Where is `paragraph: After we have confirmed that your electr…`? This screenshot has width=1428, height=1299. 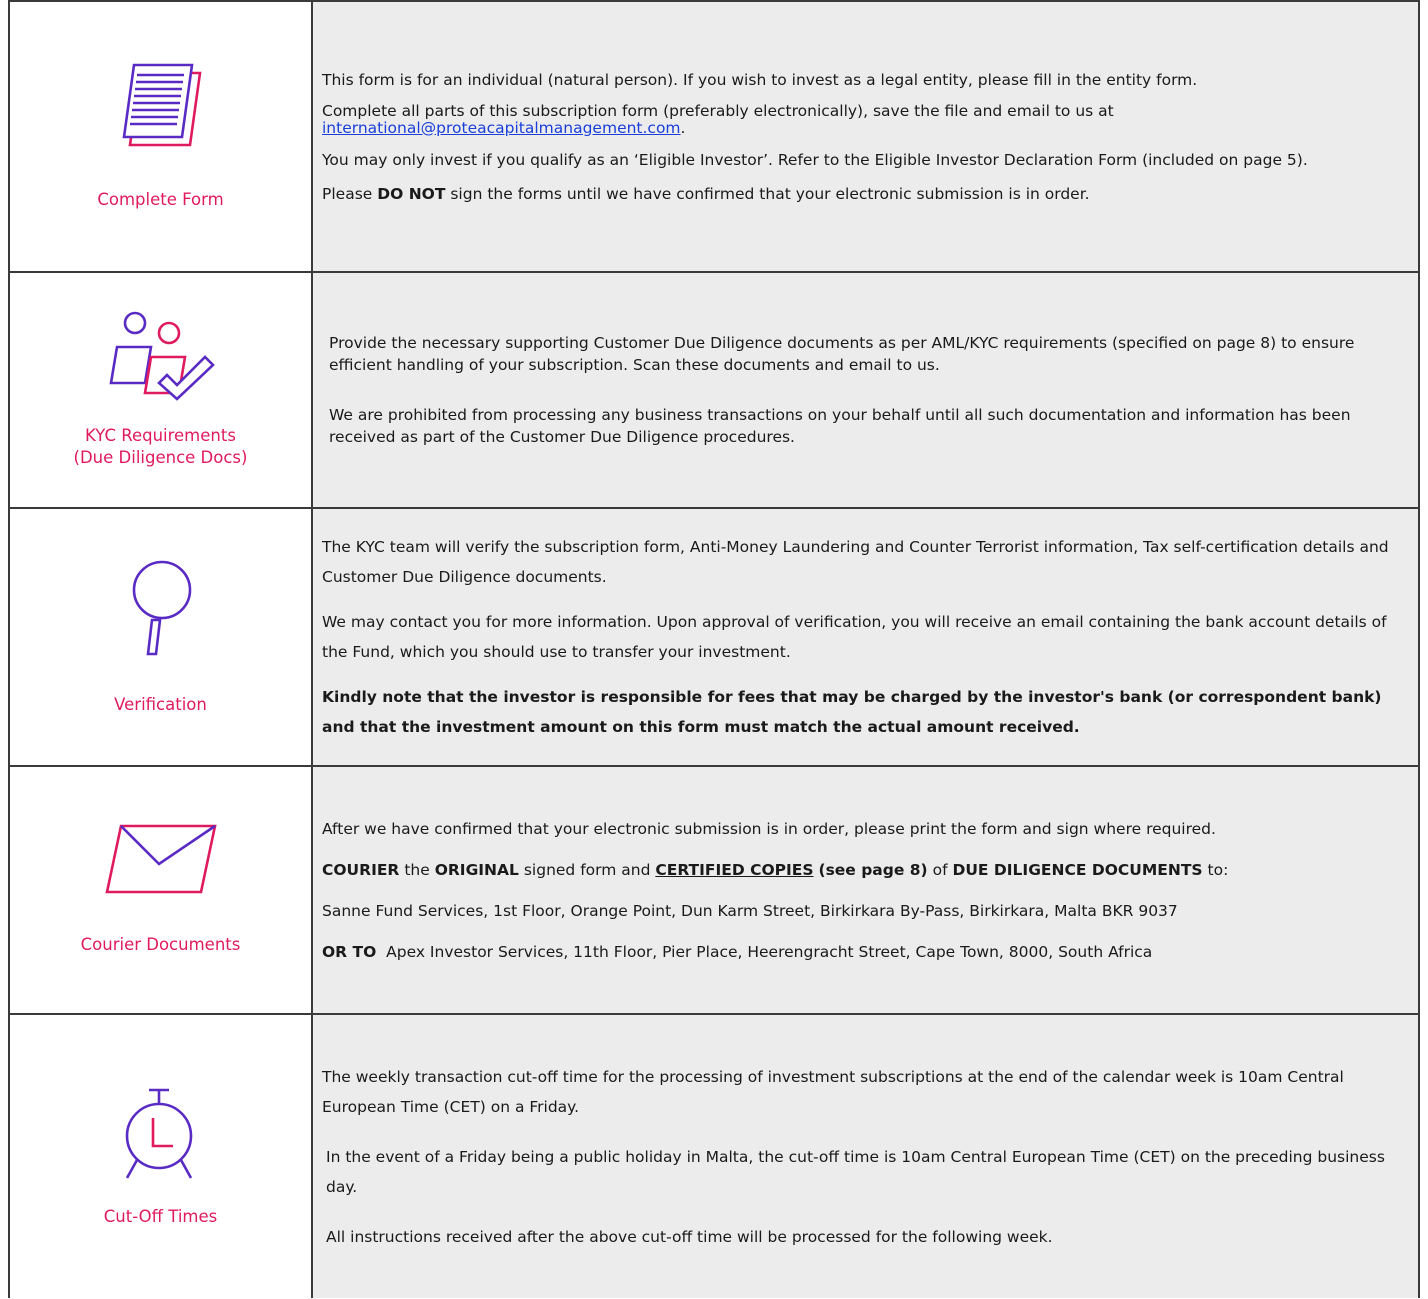
paragraph: After we have confirmed that your electr… is located at coordinates (769, 828).